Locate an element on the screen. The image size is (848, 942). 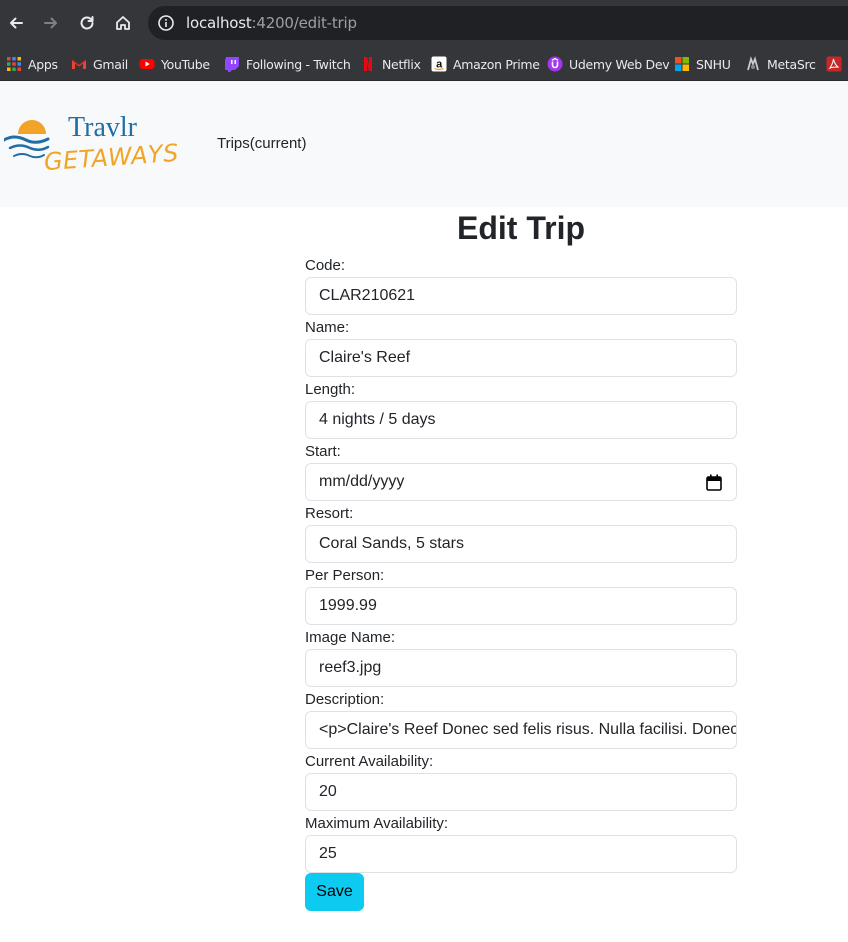
reload-icon is located at coordinates (87, 23).